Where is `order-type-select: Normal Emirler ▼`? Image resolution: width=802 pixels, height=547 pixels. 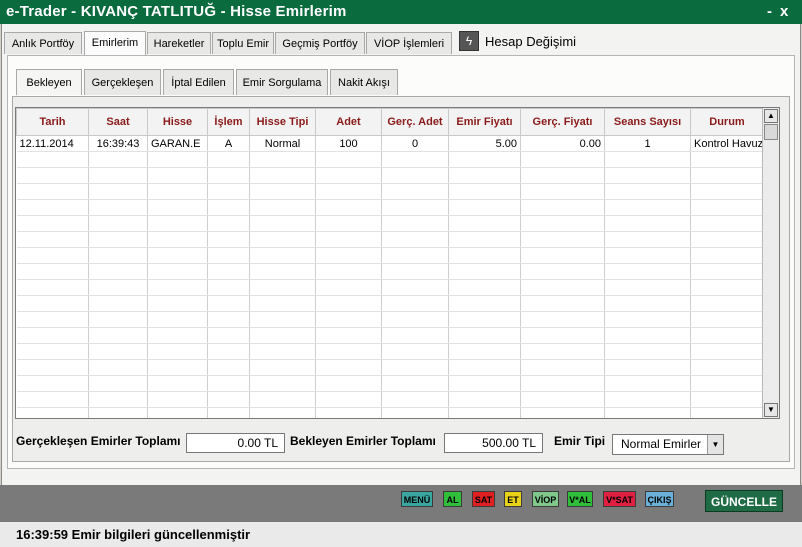
order-type-select: Normal Emirler ▼ is located at coordinates (668, 444).